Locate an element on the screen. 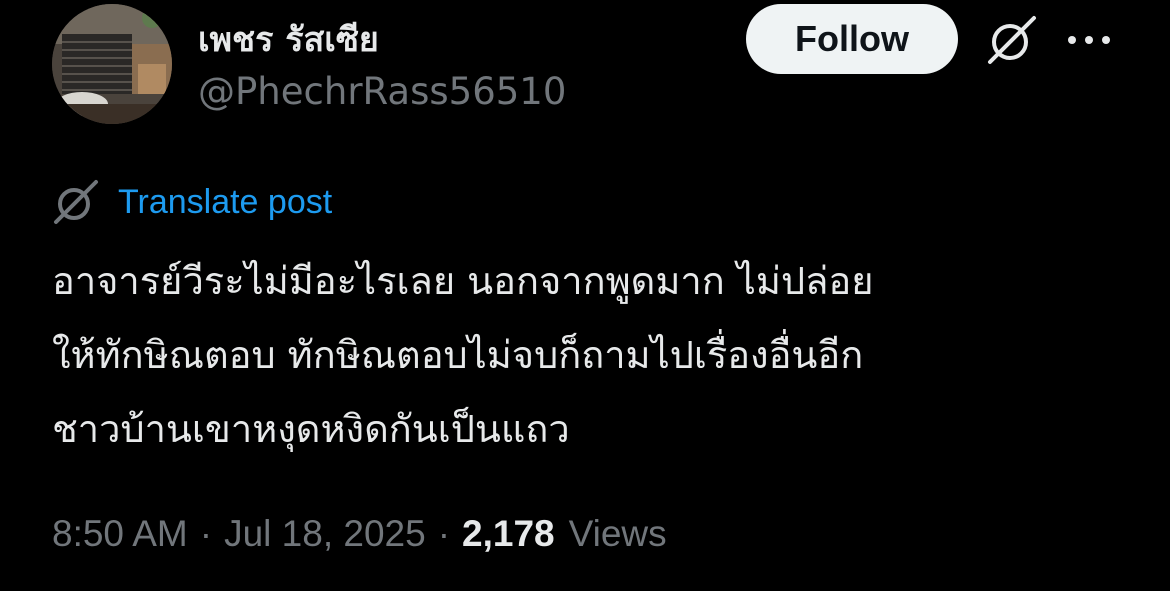 This screenshot has width=1170, height=591. avatar is located at coordinates (112, 64).